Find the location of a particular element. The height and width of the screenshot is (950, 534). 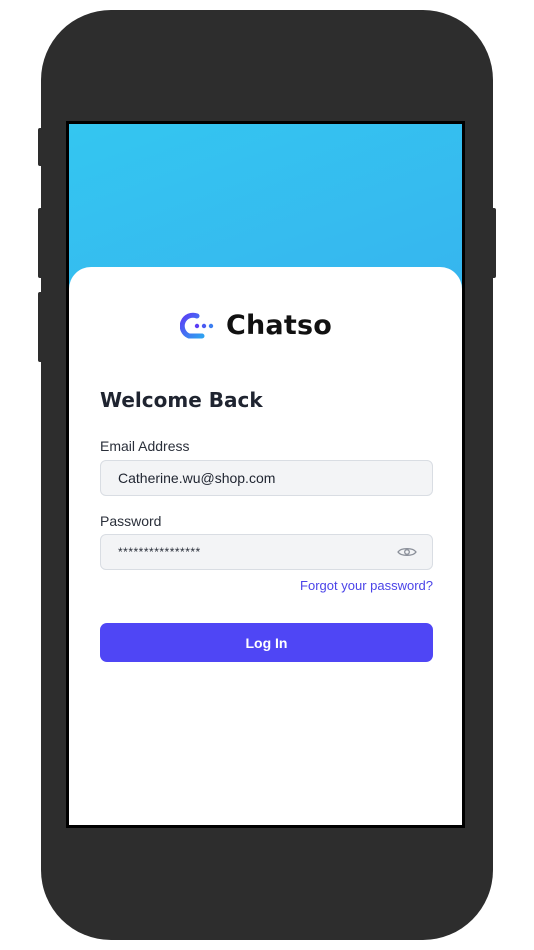

password-field: **************** is located at coordinates (266, 552).